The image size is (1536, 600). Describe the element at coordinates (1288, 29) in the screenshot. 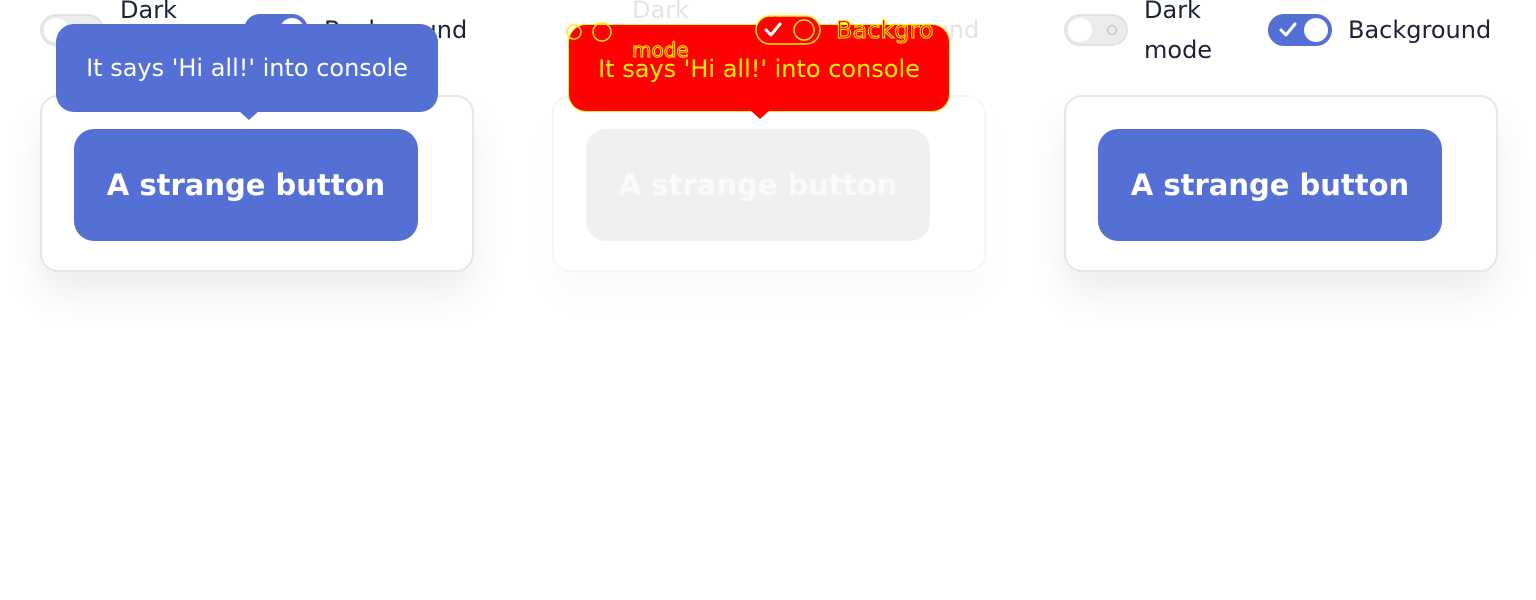

I see `check-icon` at that location.